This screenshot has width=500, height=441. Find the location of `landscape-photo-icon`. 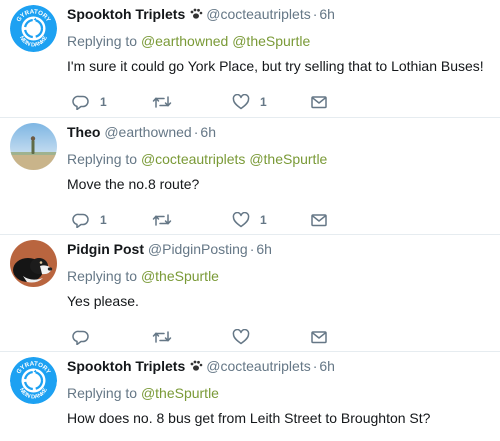

landscape-photo-icon is located at coordinates (33, 146).